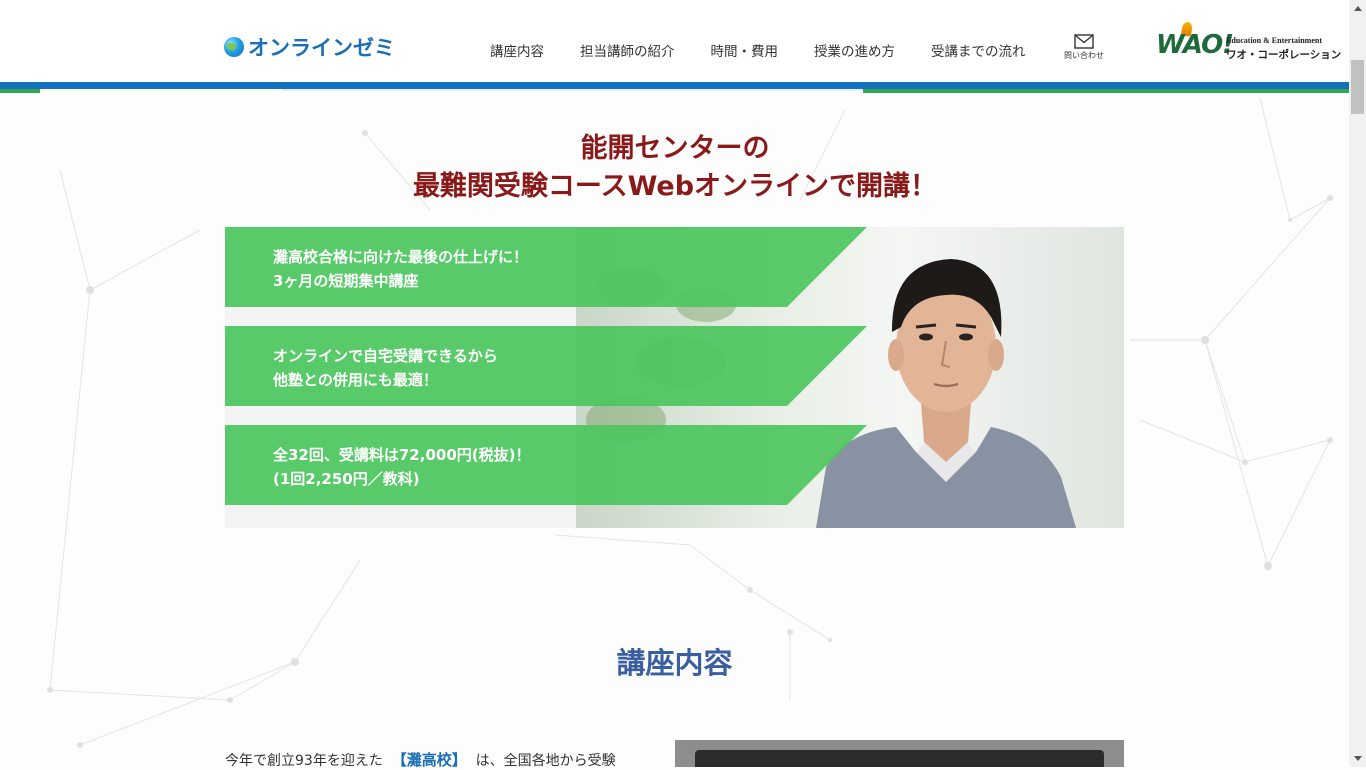 Image resolution: width=1366 pixels, height=770 pixels. What do you see at coordinates (627, 50) in the screenshot?
I see `nav-item-instructors: 担当講師の紹介` at bounding box center [627, 50].